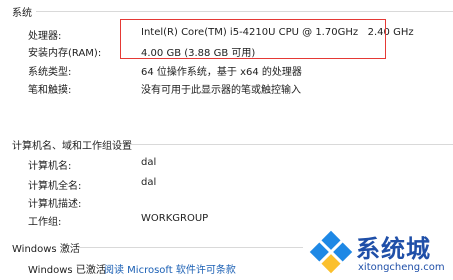 The height and width of the screenshot is (280, 453). What do you see at coordinates (253, 39) in the screenshot?
I see `highlight-box` at bounding box center [253, 39].